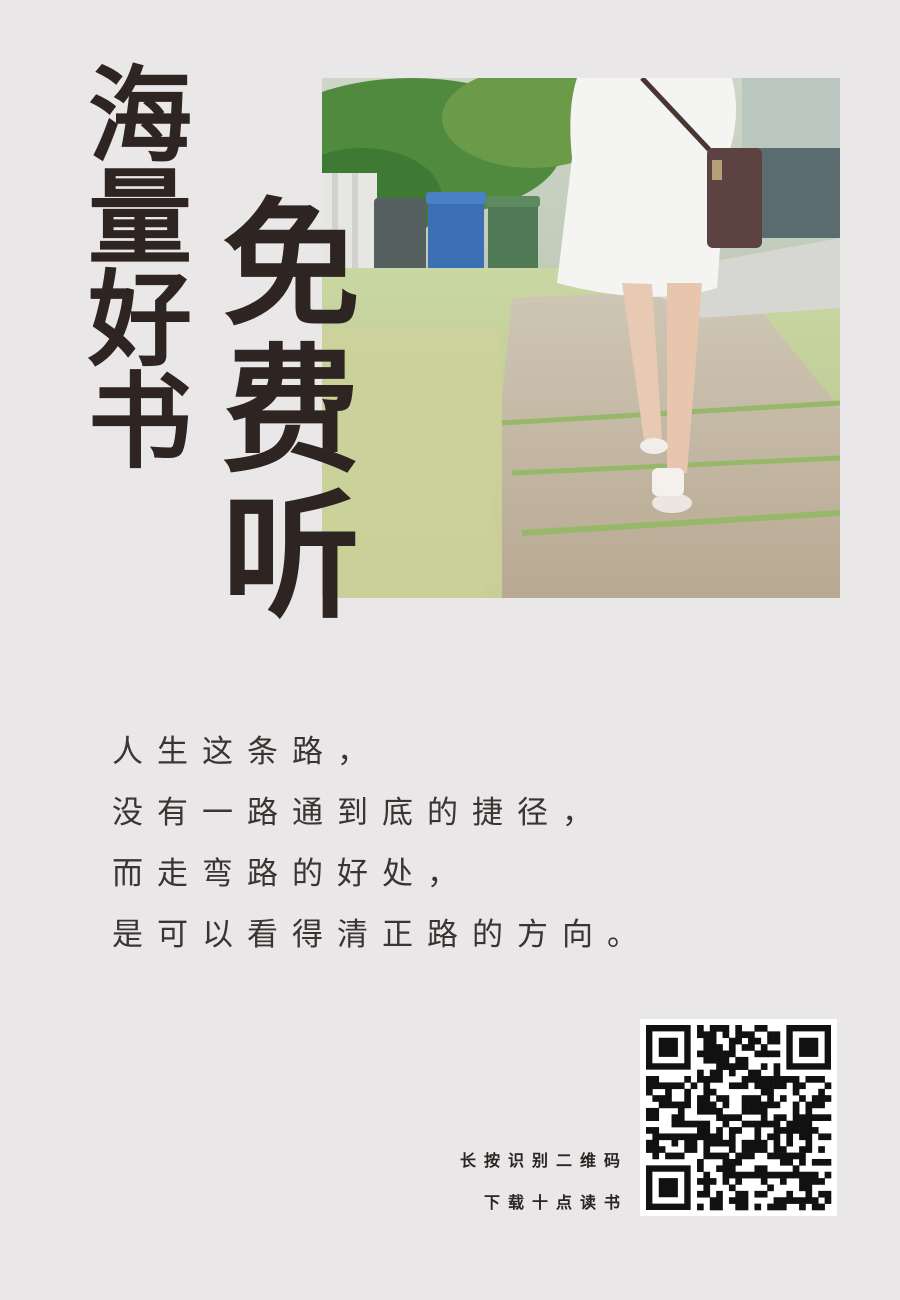 The width and height of the screenshot is (900, 1300). Describe the element at coordinates (291, 410) in the screenshot. I see `title-char: 费` at that location.